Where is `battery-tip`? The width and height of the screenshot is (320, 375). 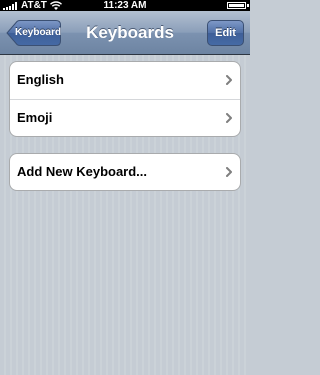
battery-tip is located at coordinates (248, 5).